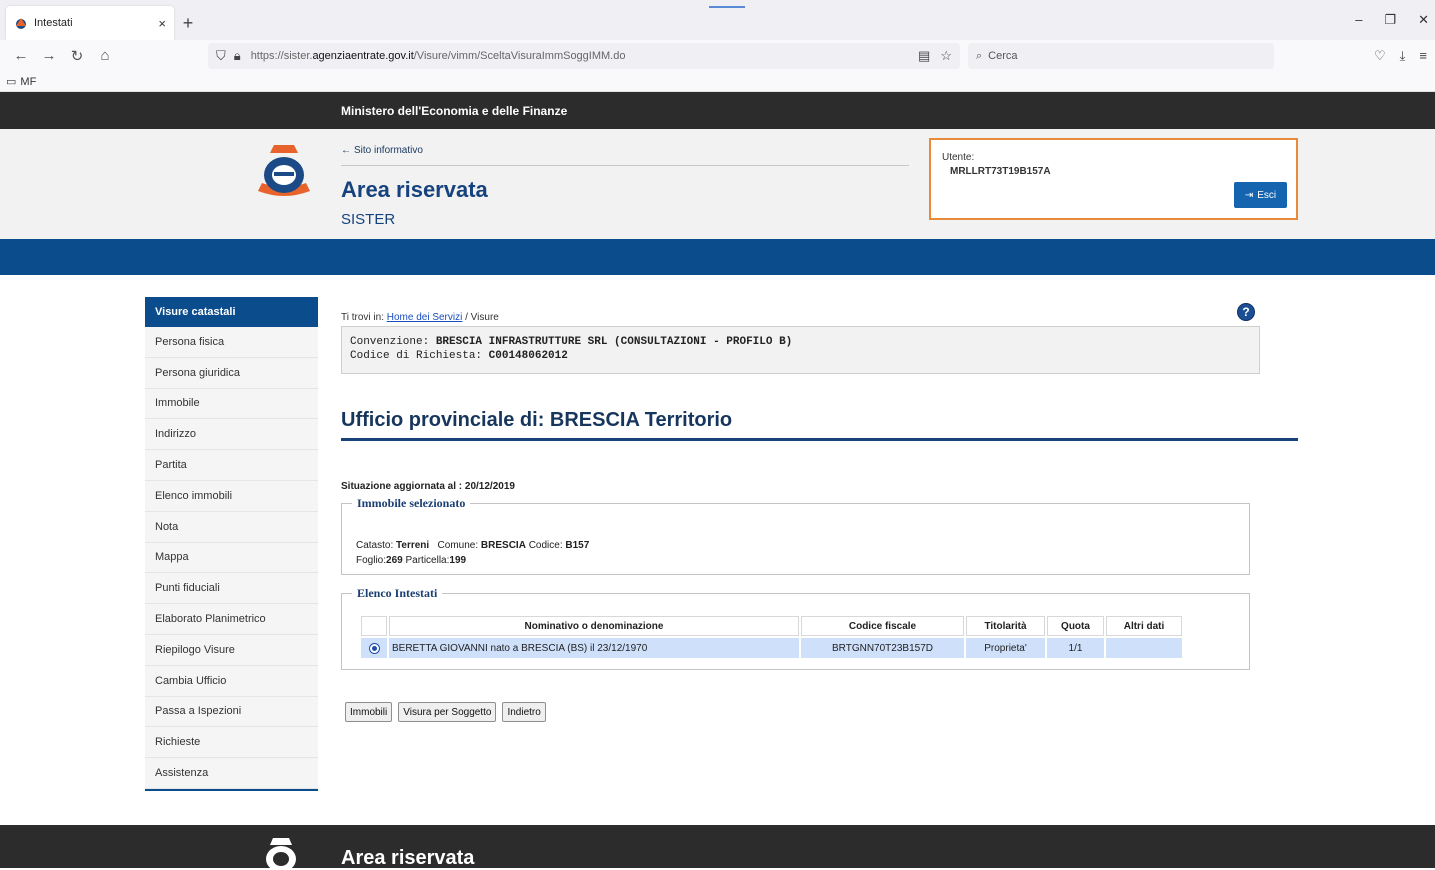 Image resolution: width=1435 pixels, height=870 pixels. What do you see at coordinates (1246, 312) in the screenshot?
I see `help-icon: ?` at bounding box center [1246, 312].